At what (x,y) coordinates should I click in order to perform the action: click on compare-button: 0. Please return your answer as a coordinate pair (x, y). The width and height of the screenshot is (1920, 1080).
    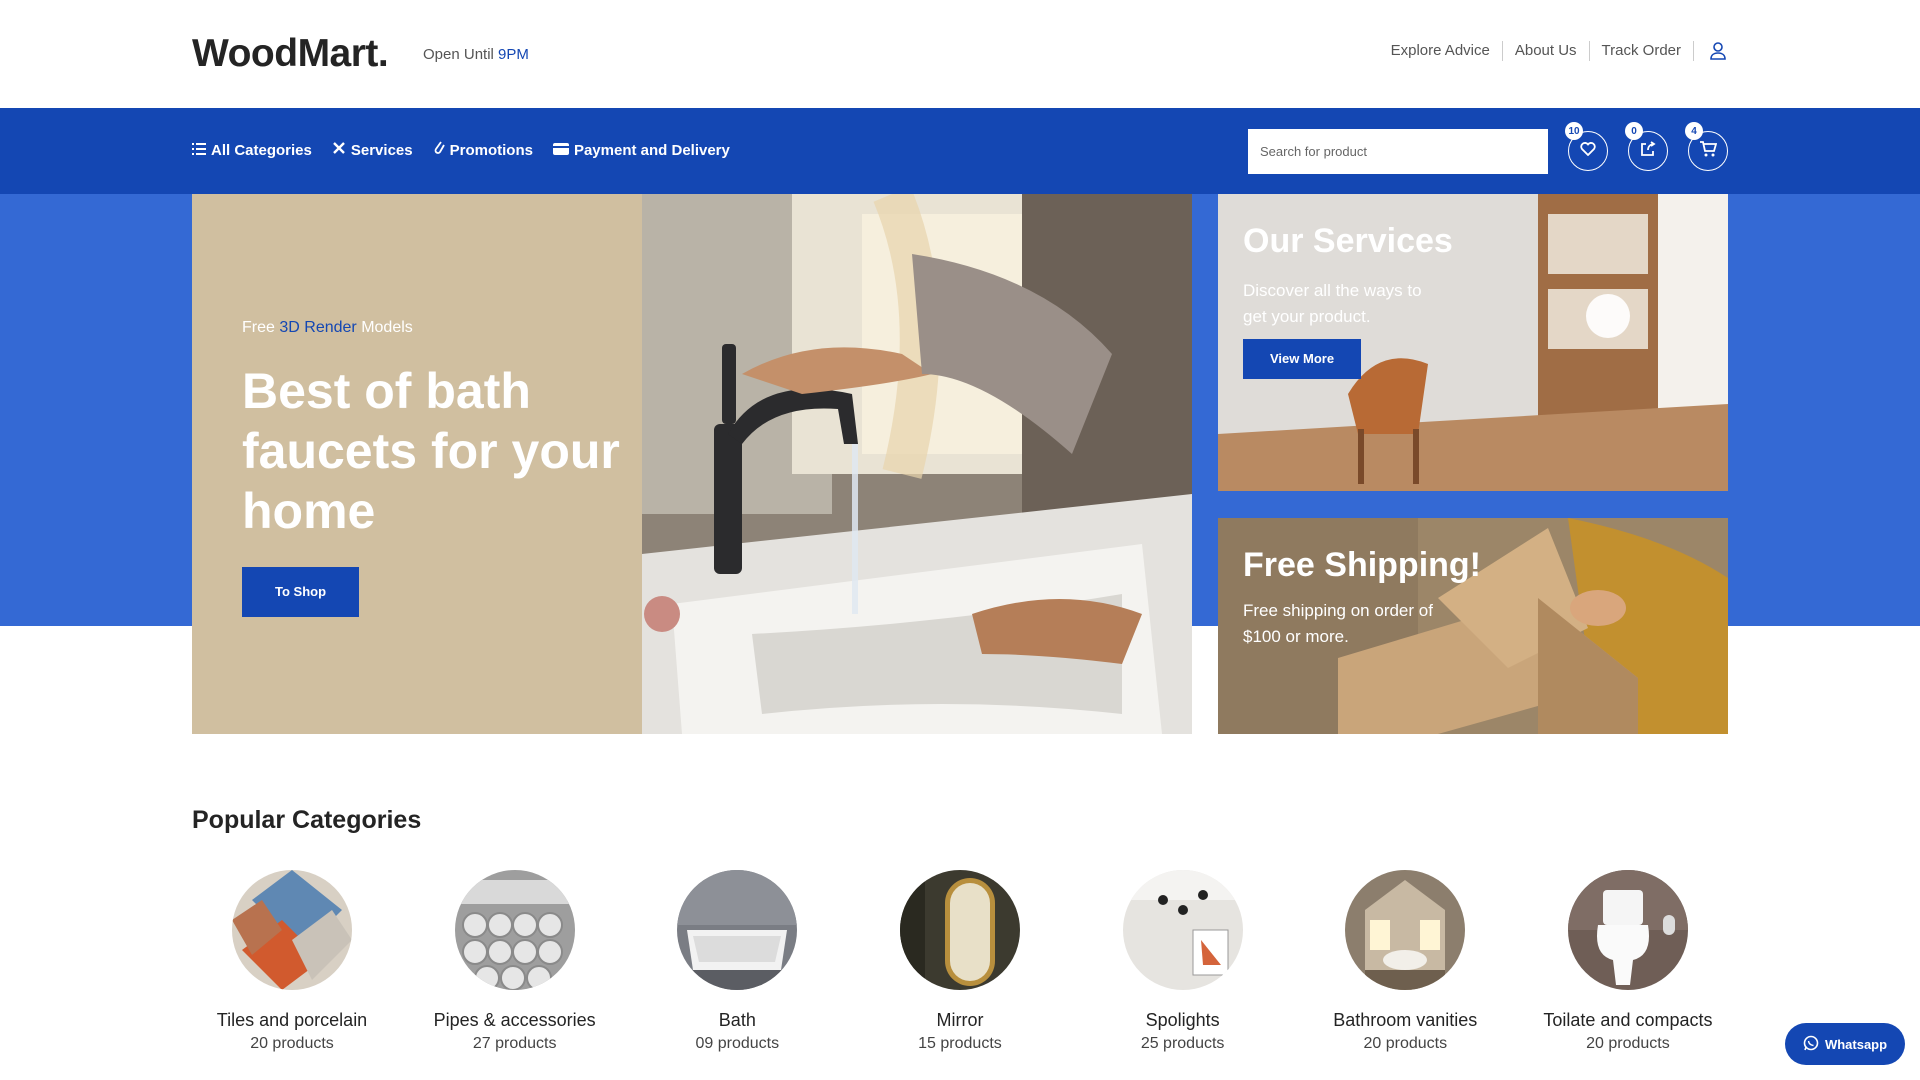
    Looking at the image, I should click on (1646, 146).